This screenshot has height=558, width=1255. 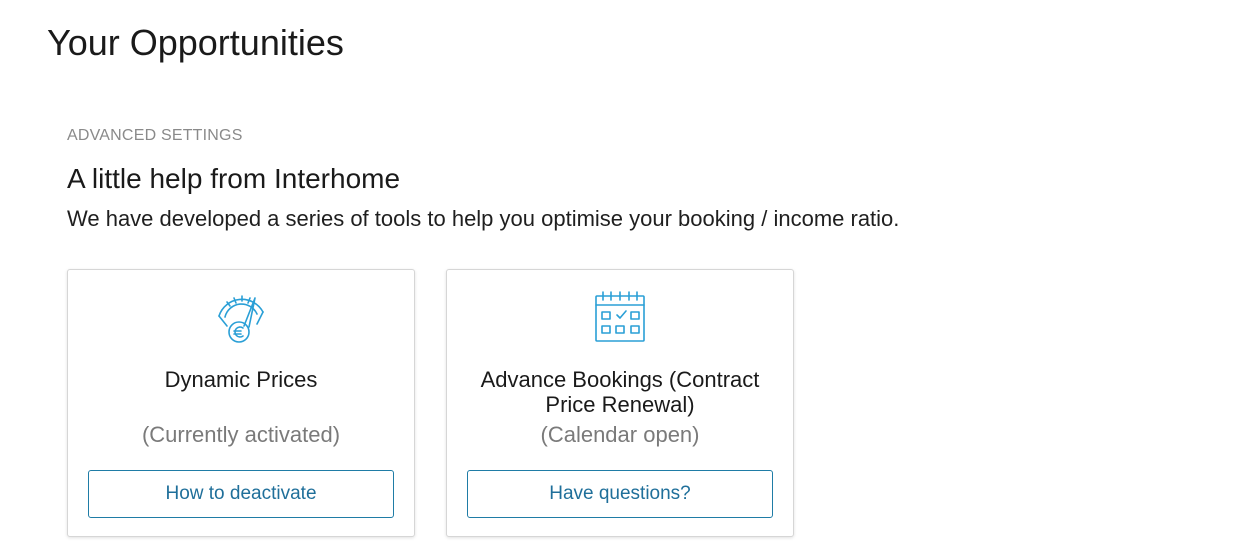 I want to click on card-status: (Calendar open), so click(x=620, y=434).